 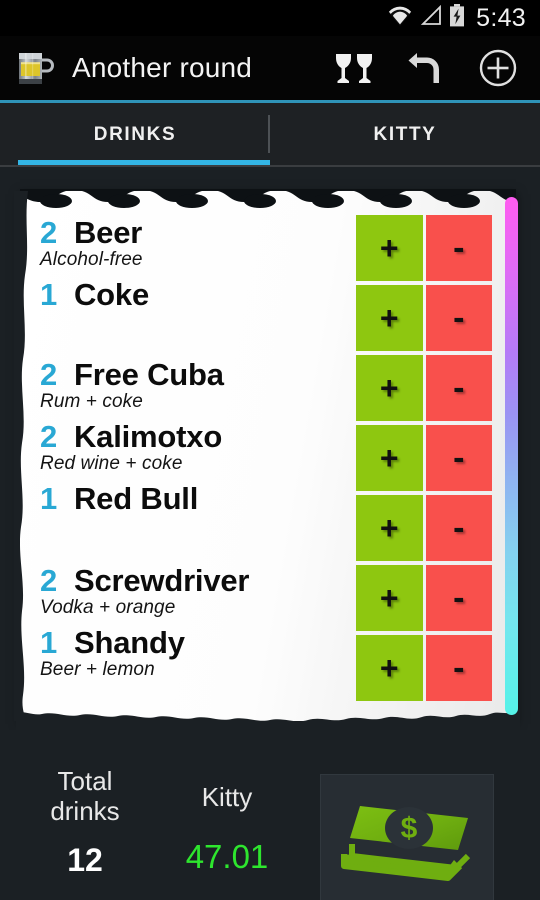 I want to click on action-bar: Another round, so click(x=270, y=68).